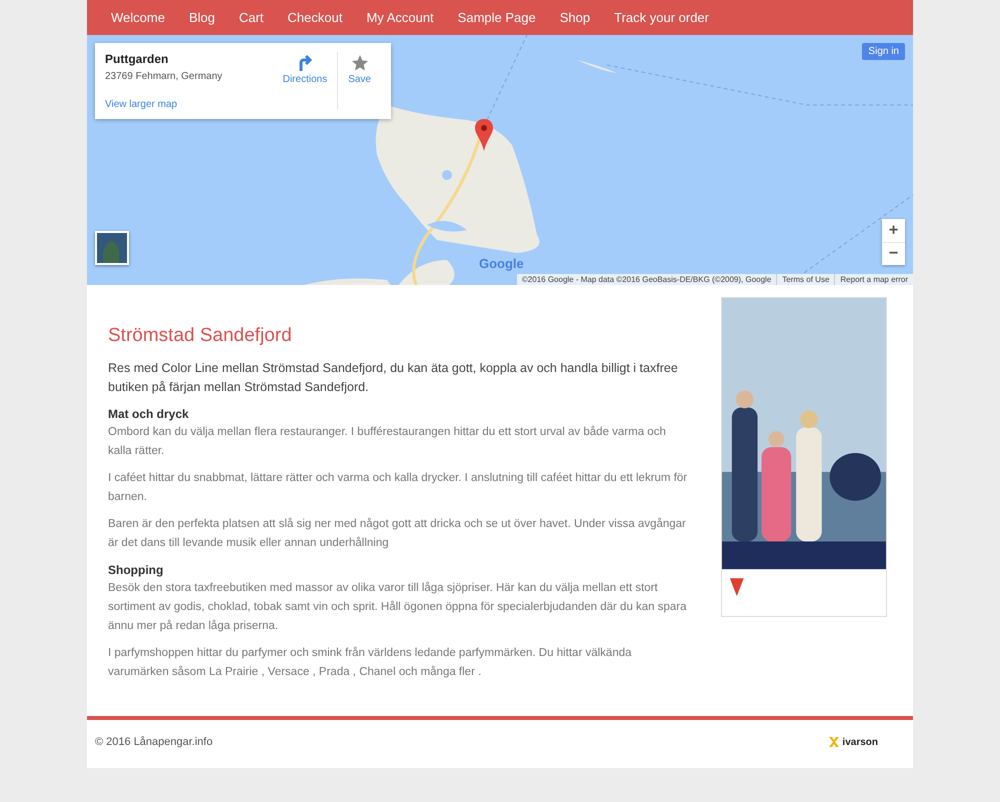 The width and height of the screenshot is (1000, 802). What do you see at coordinates (137, 59) in the screenshot?
I see `place-name: Puttgarden` at bounding box center [137, 59].